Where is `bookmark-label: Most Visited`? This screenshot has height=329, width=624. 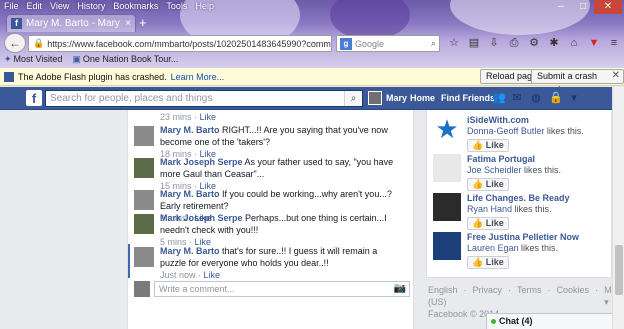
bookmark-label: Most Visited is located at coordinates (38, 59).